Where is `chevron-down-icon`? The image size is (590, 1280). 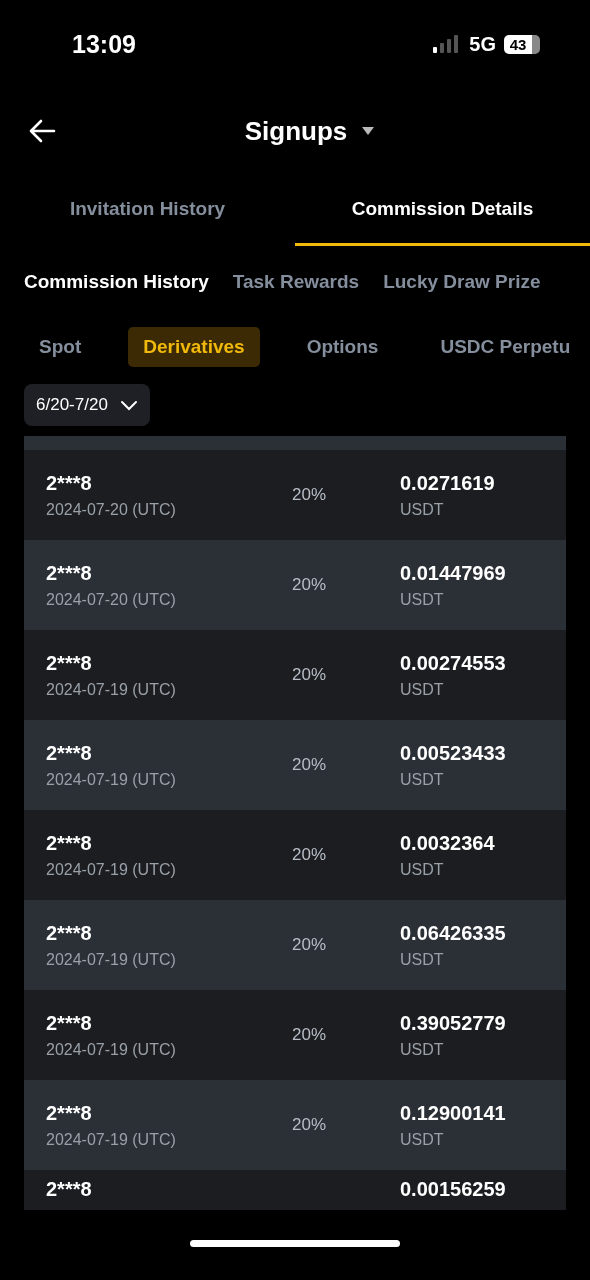
chevron-down-icon is located at coordinates (128, 405).